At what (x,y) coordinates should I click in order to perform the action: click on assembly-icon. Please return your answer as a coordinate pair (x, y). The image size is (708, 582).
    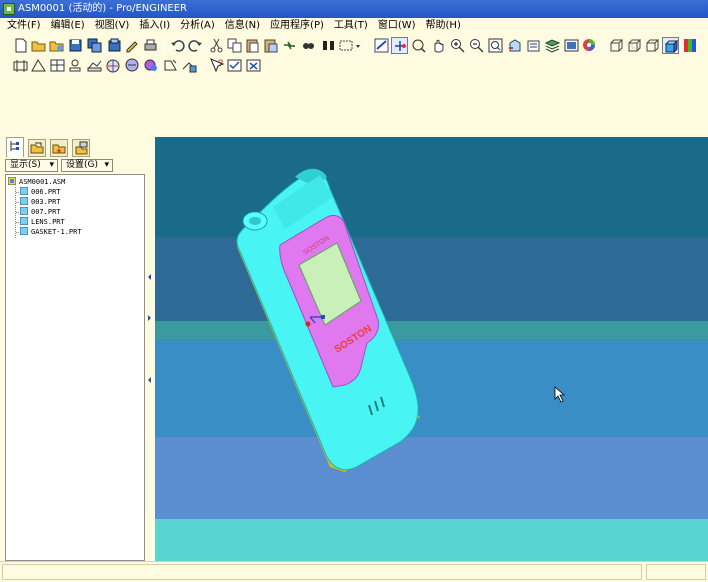
    Looking at the image, I should click on (12, 181).